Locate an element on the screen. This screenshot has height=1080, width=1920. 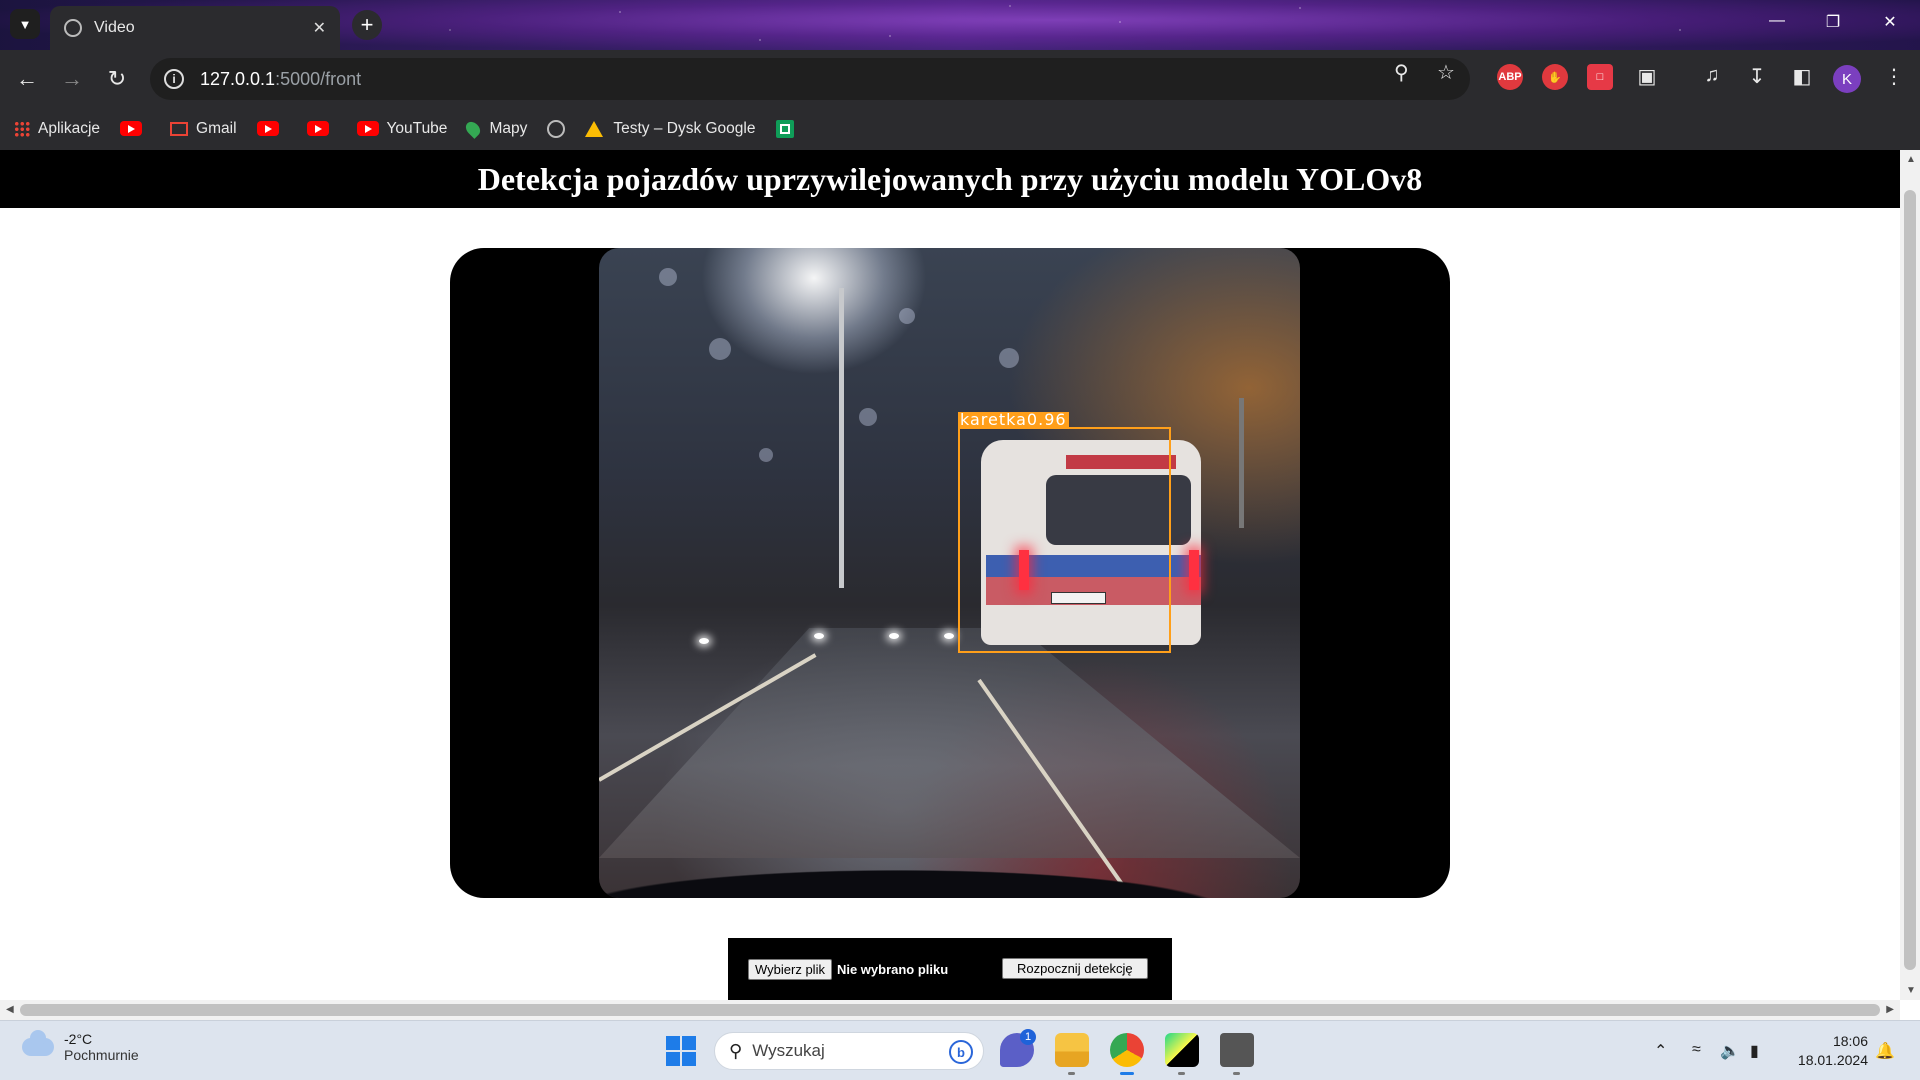
zoom-magnifier-icon: ⚲ is located at coordinates (1401, 72).